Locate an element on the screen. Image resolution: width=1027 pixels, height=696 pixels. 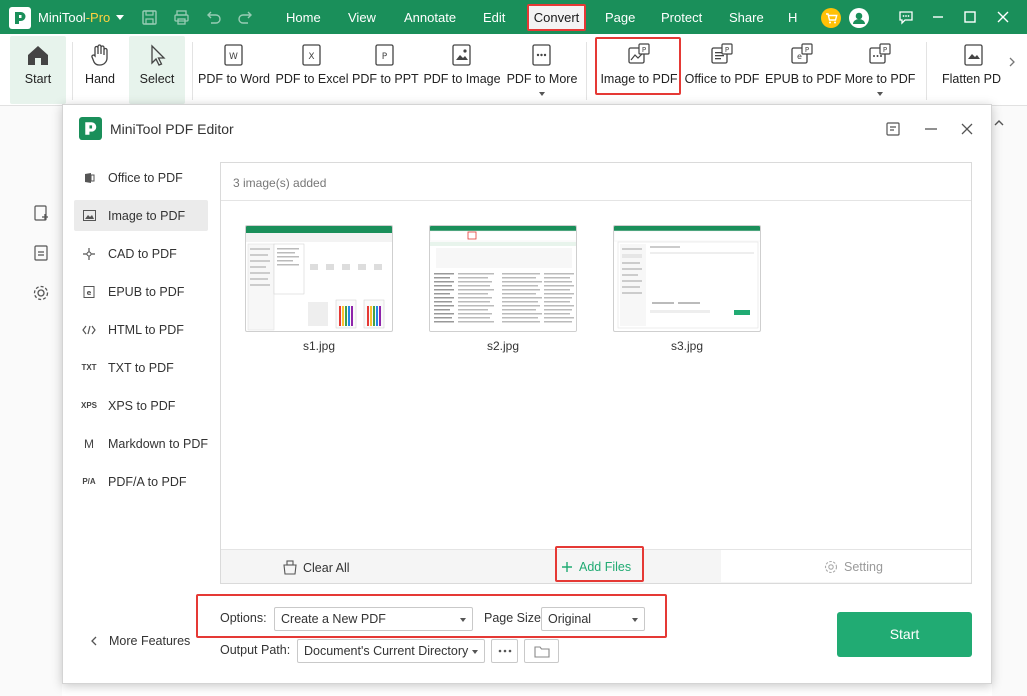
minimize-icon is located at coordinates (938, 17).